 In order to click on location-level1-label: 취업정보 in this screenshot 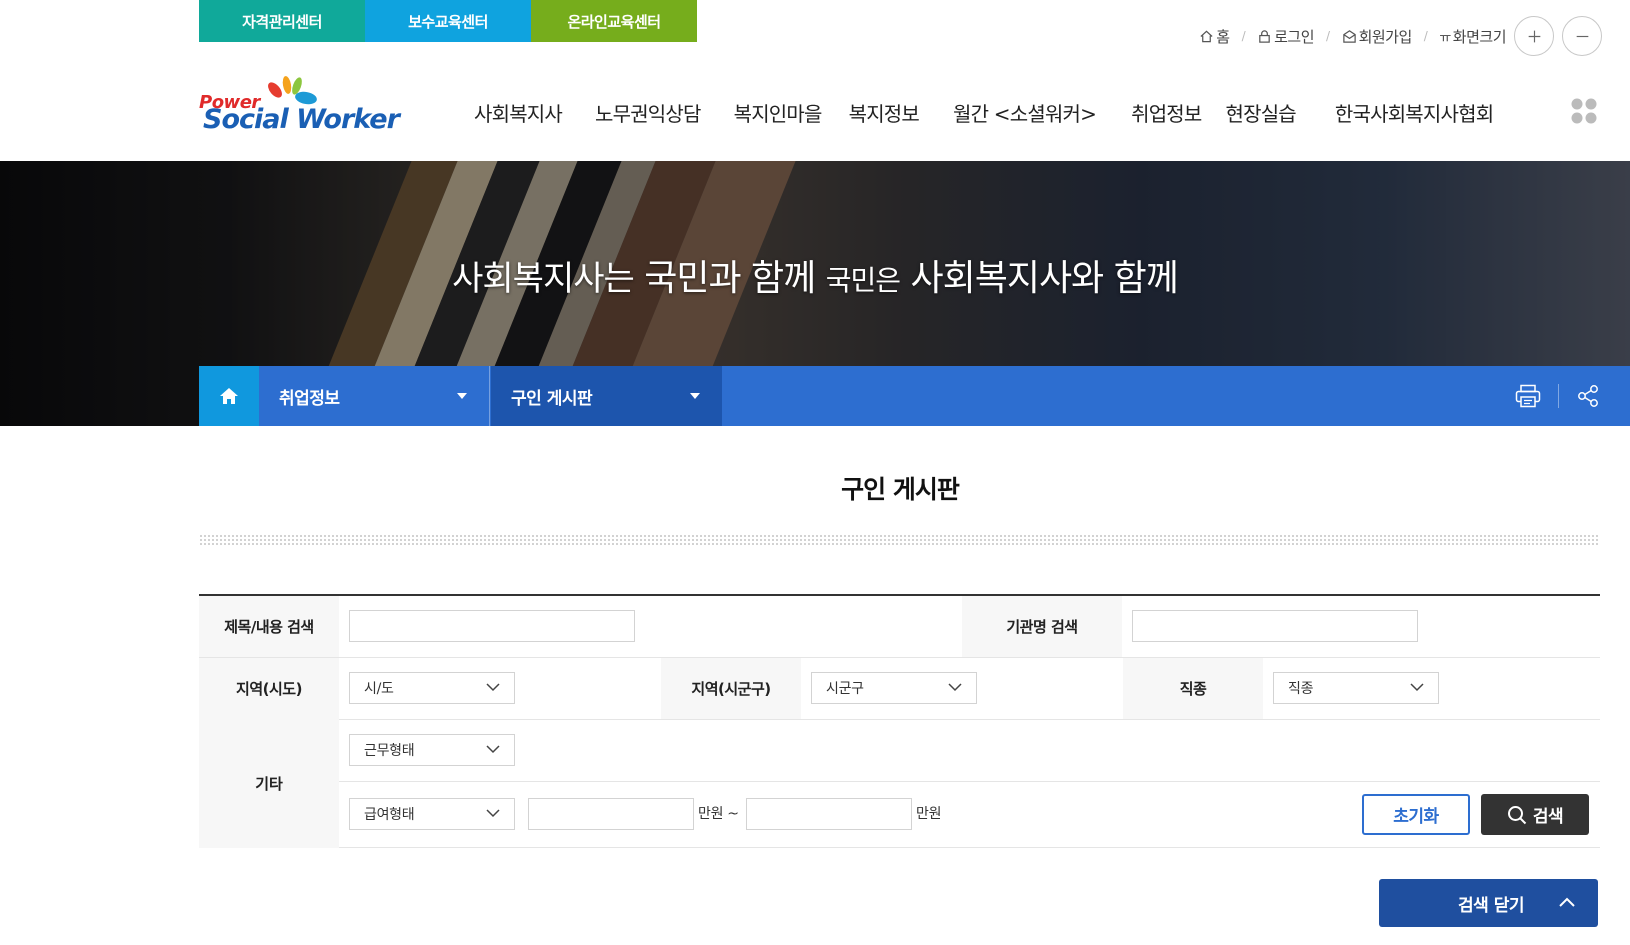, I will do `click(309, 398)`.